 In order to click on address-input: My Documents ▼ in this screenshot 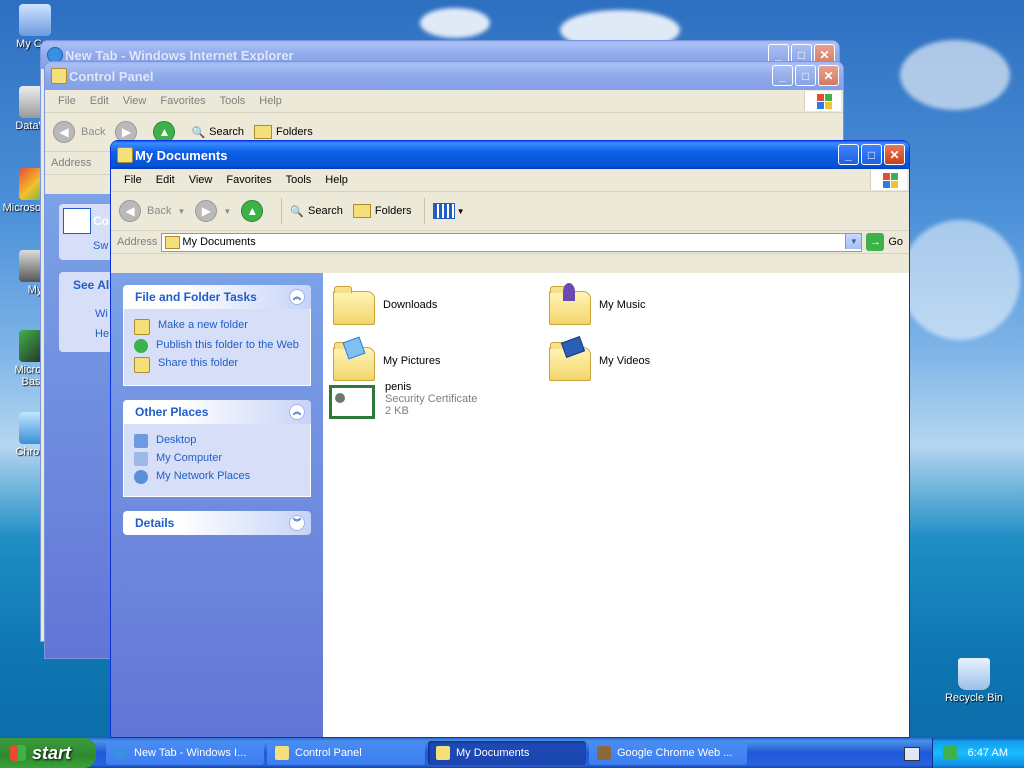, I will do `click(512, 242)`.